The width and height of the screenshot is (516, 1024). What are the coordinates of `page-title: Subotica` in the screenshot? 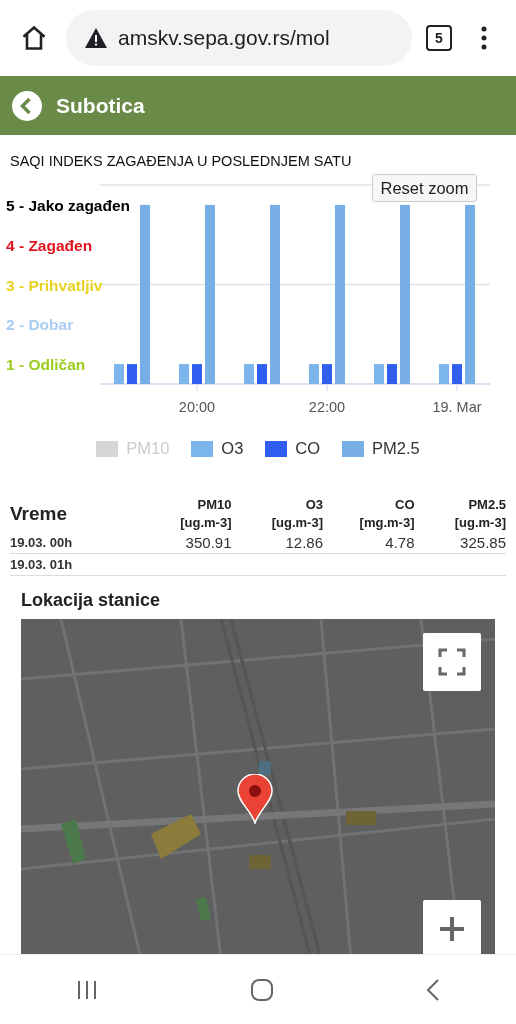 It's located at (100, 105).